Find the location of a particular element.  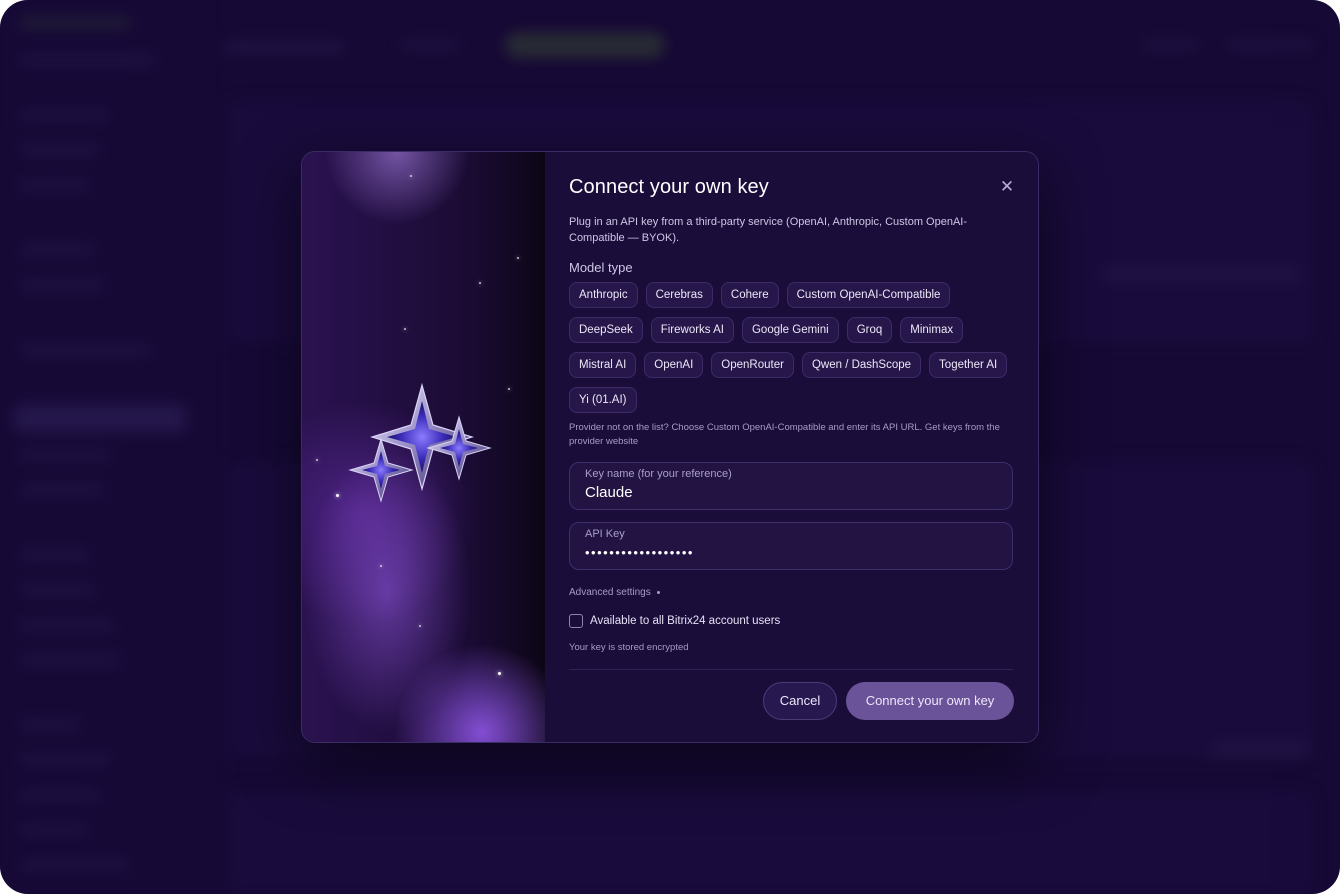

cancel-button: Cancel is located at coordinates (800, 701).